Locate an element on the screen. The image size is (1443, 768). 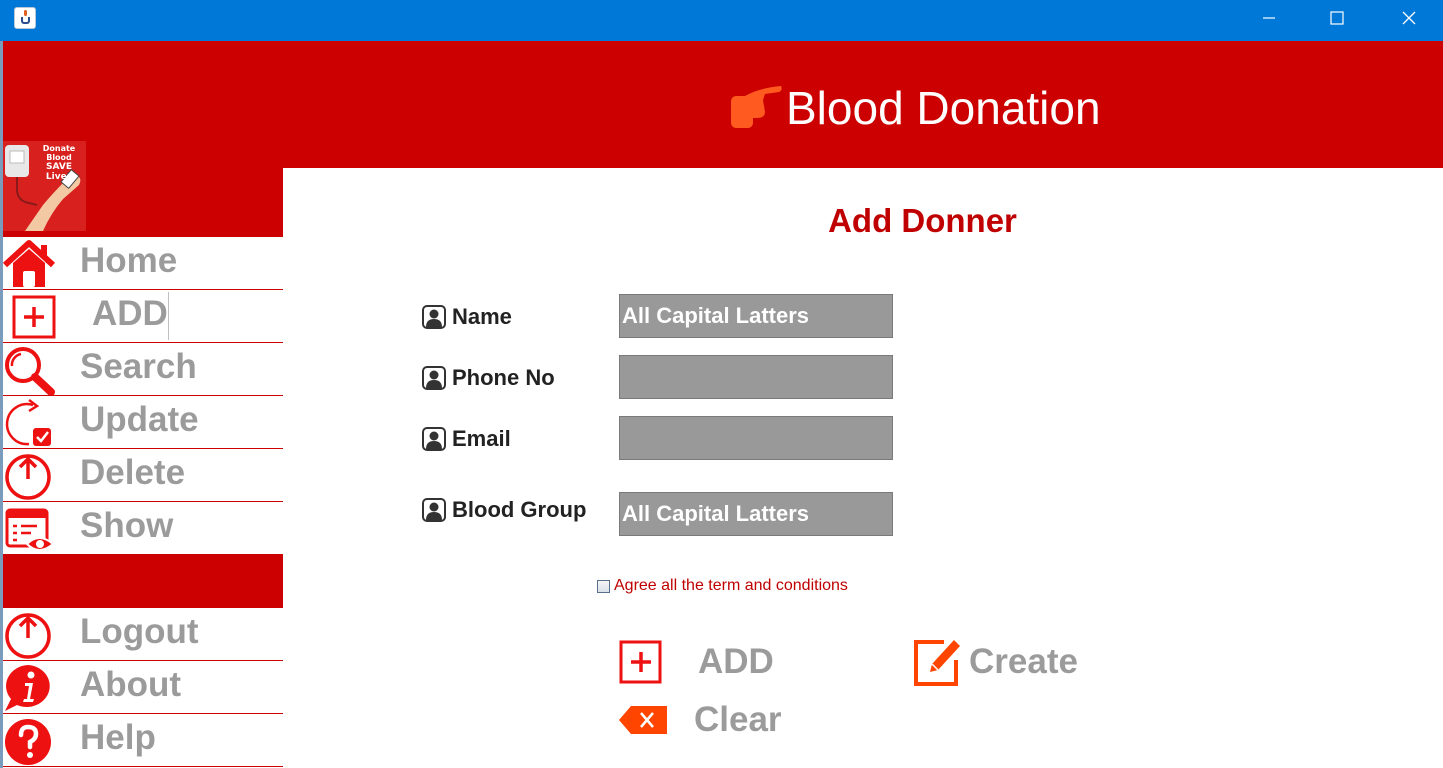
add-button-label: ADD is located at coordinates (736, 661).